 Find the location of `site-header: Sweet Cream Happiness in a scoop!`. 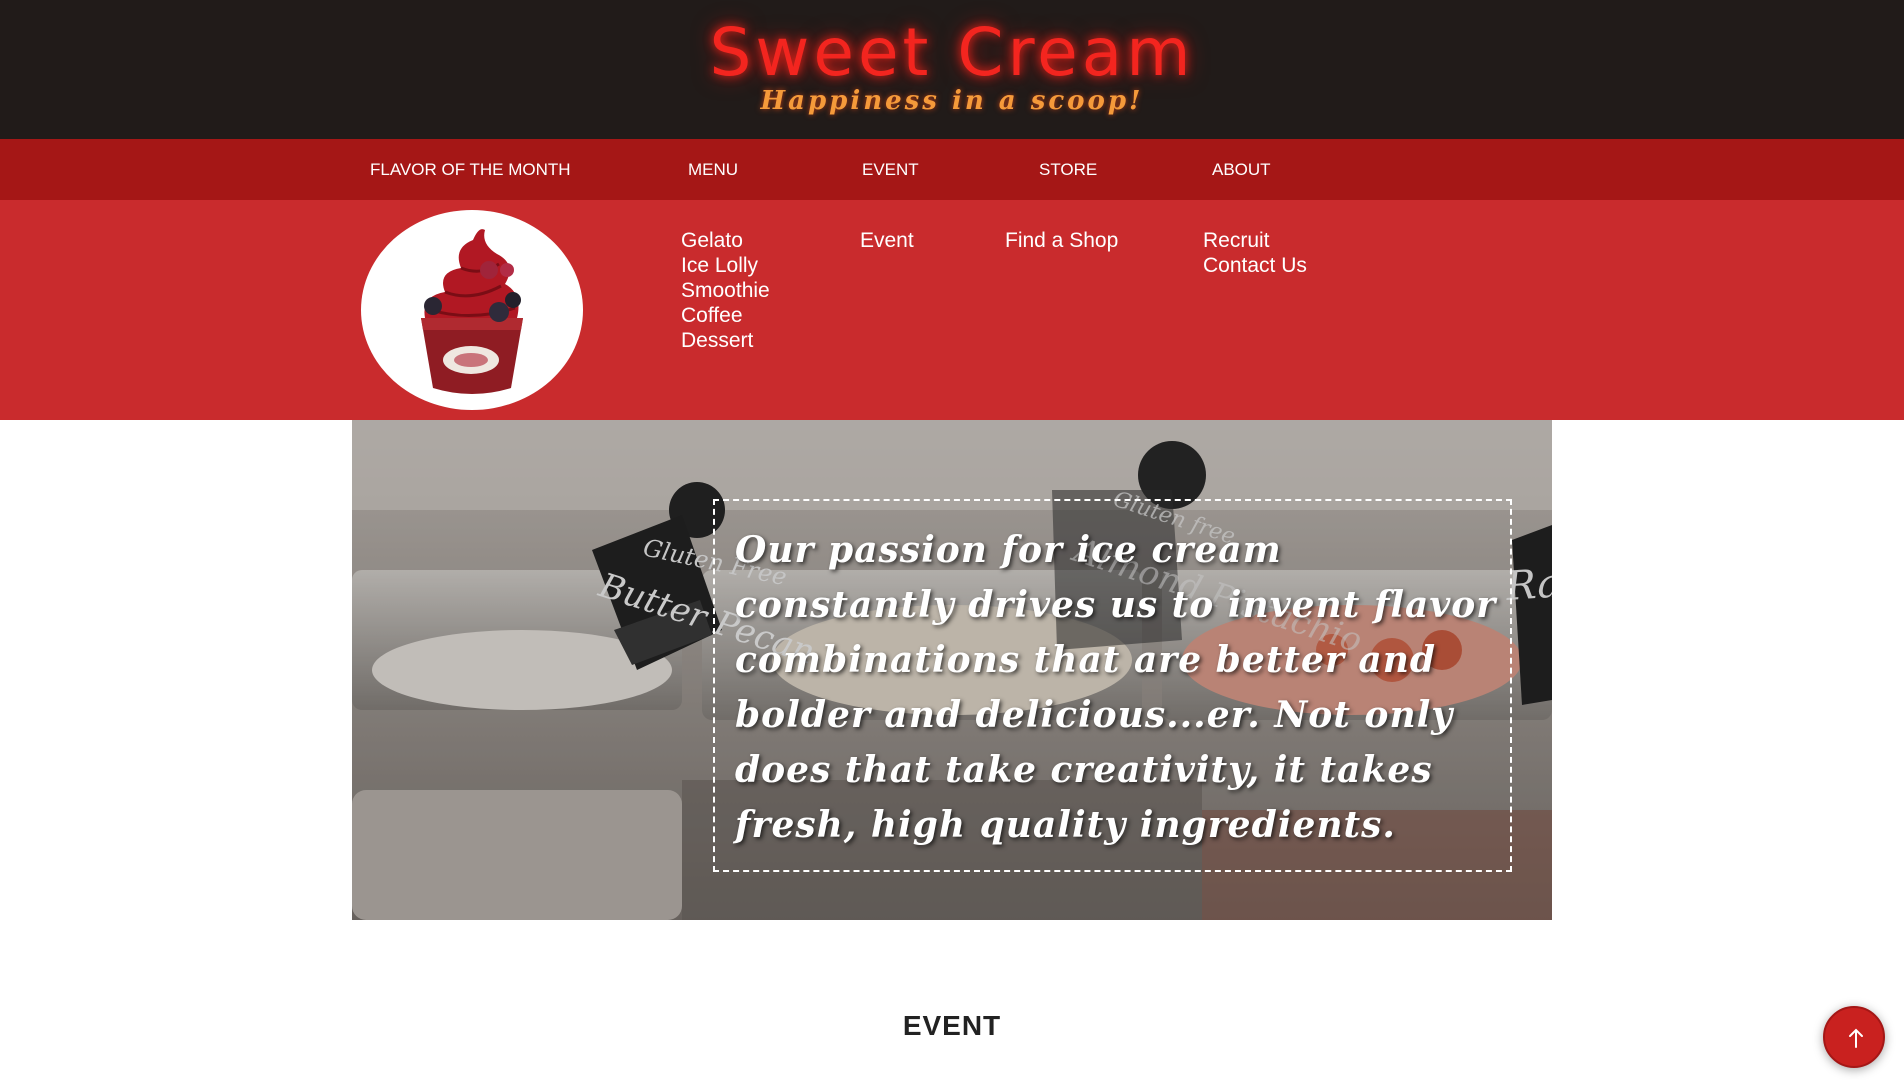

site-header: Sweet Cream Happiness in a scoop! is located at coordinates (952, 69).